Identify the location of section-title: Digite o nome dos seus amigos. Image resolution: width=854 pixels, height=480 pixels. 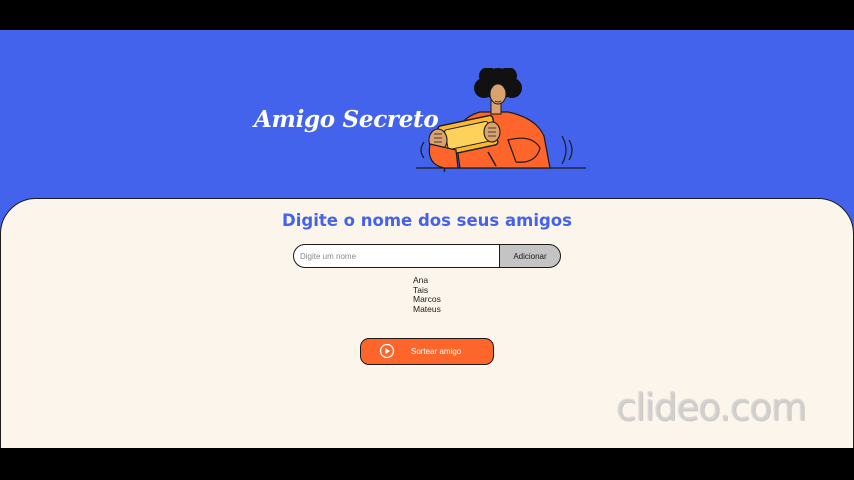
(427, 220).